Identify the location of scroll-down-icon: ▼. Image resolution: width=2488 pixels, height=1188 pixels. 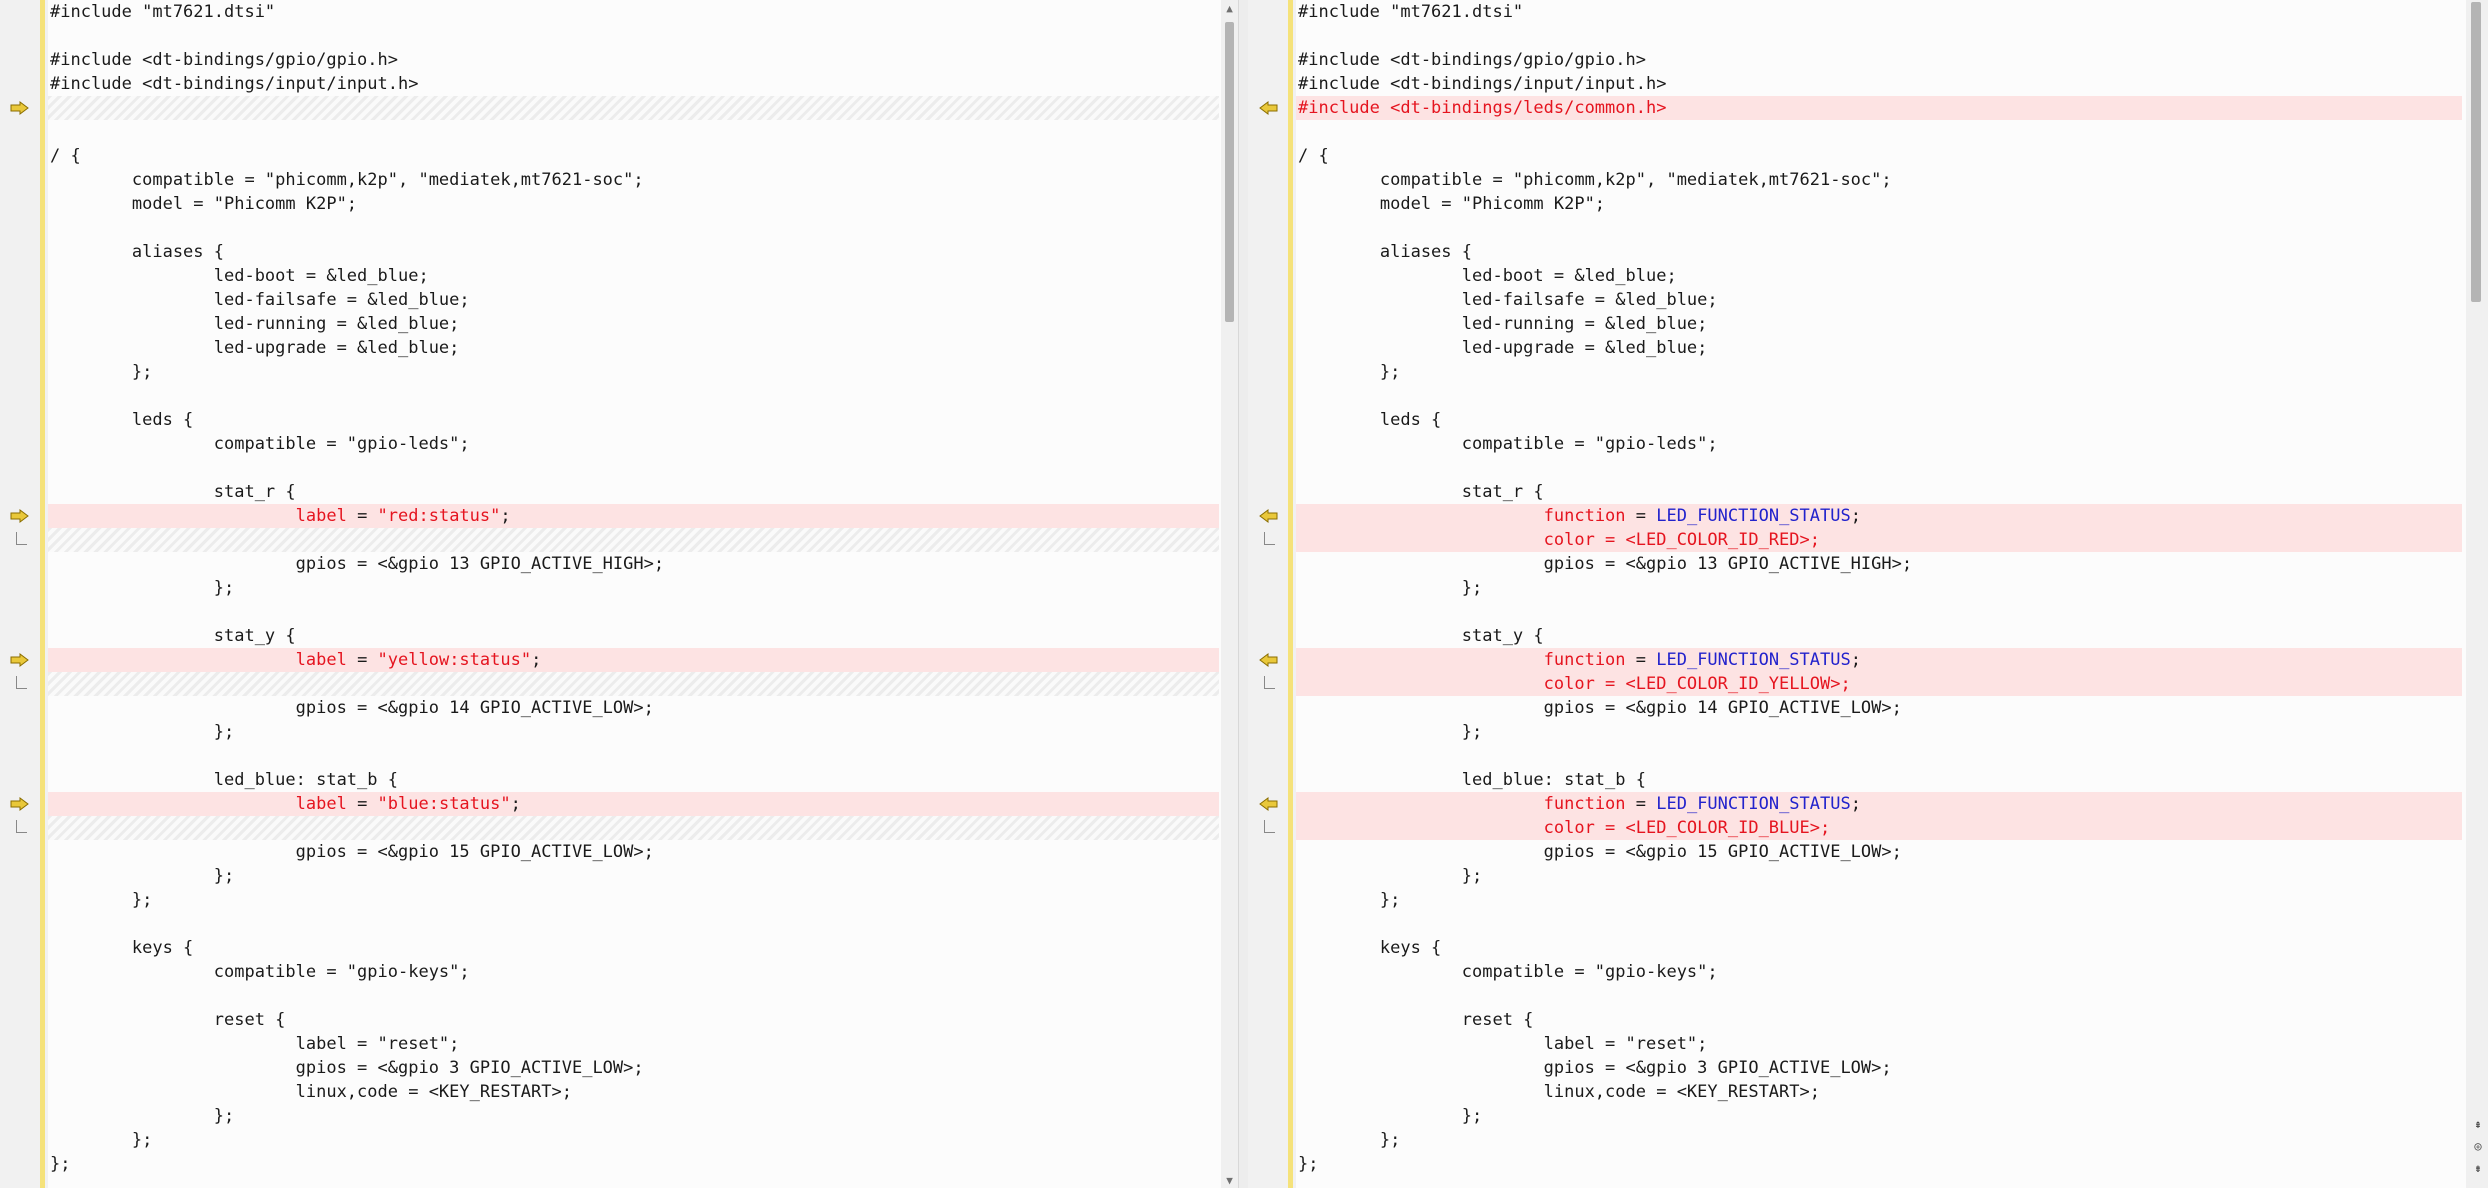
(1229, 1180).